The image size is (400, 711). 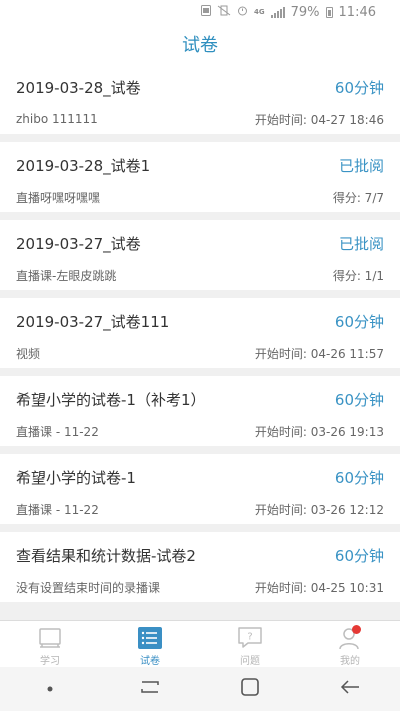 I want to click on exam-course: 没有设置结束时间的录播课, so click(x=88, y=587).